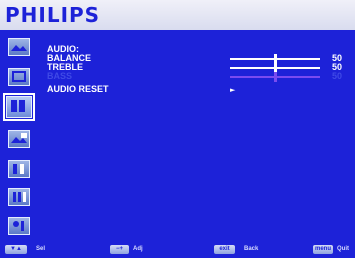 Image resolution: width=355 pixels, height=258 pixels. Describe the element at coordinates (19, 47) in the screenshot. I see `picture-icon` at that location.